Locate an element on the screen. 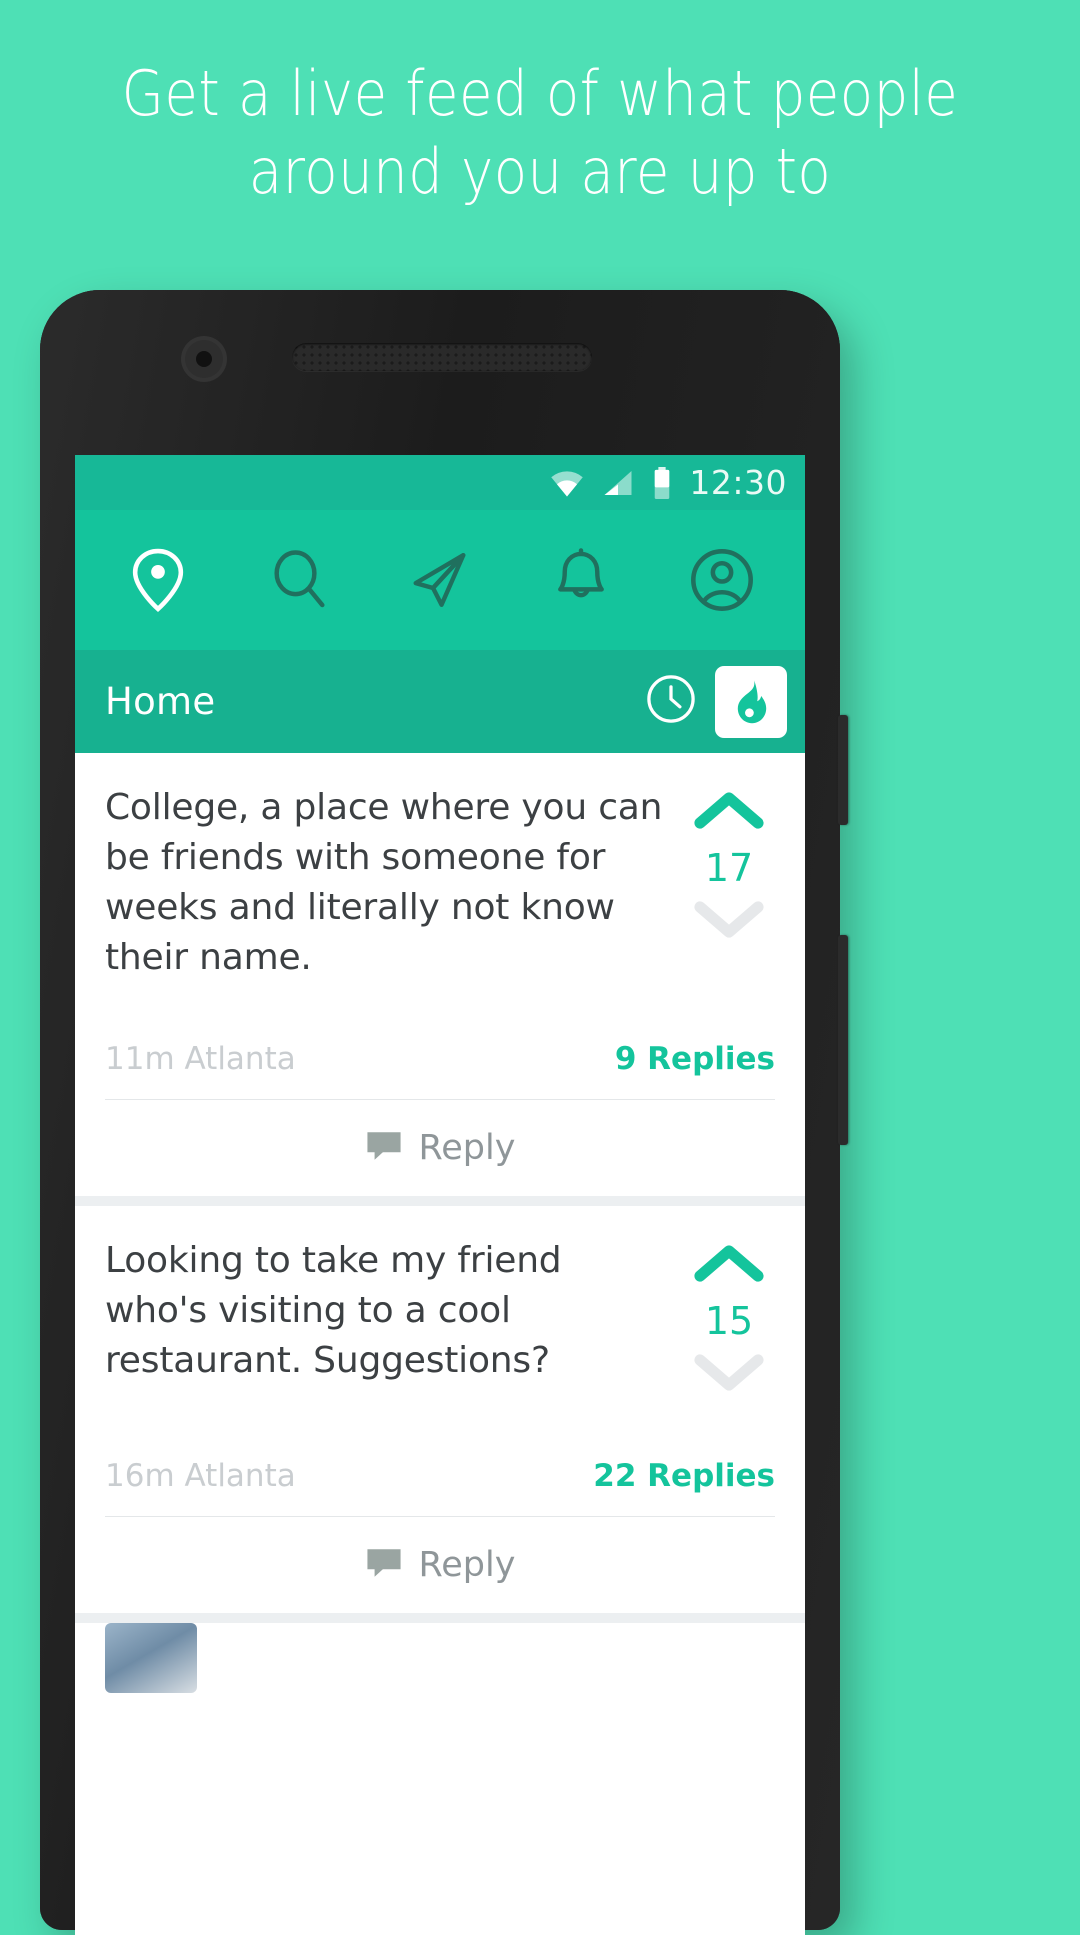  paper-plane-icon is located at coordinates (440, 580).